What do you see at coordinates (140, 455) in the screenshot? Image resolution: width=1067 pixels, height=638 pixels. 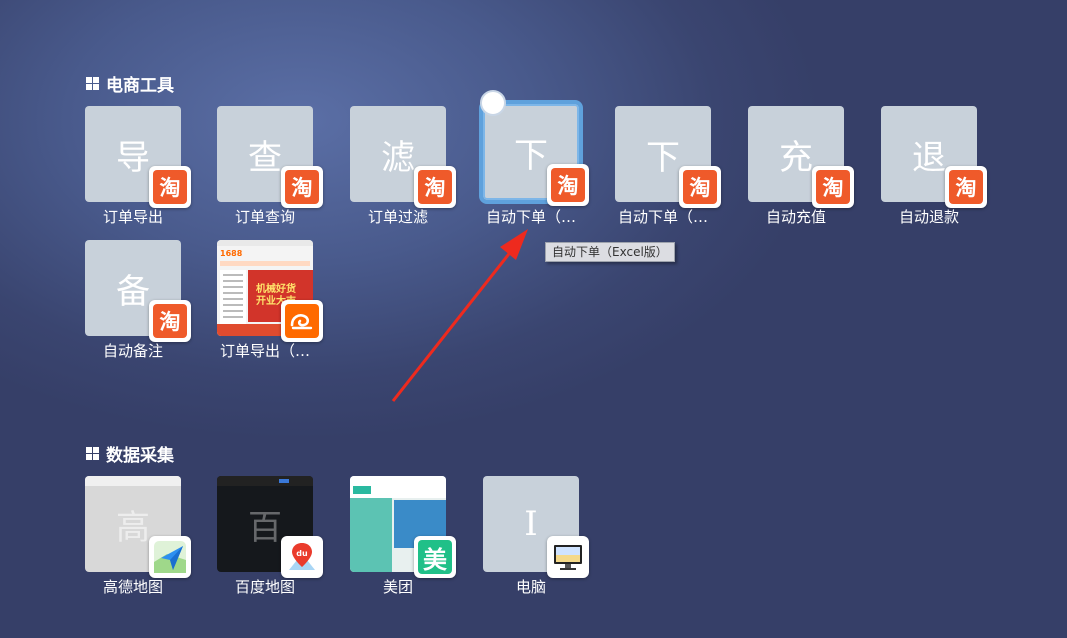 I see `section-title-text: 数据采集` at bounding box center [140, 455].